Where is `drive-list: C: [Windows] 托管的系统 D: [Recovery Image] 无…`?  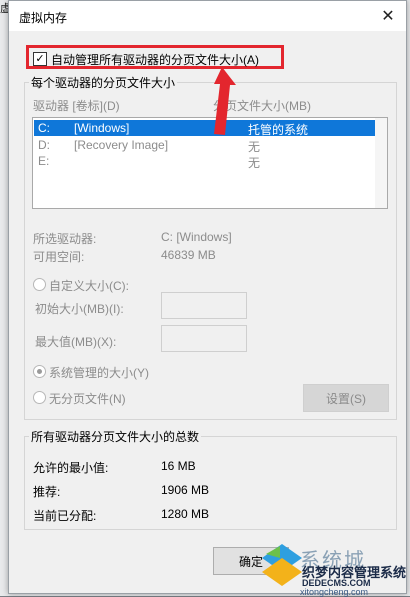
drive-list: C: [Windows] 托管的系统 D: [Recovery Image] 无… is located at coordinates (210, 163).